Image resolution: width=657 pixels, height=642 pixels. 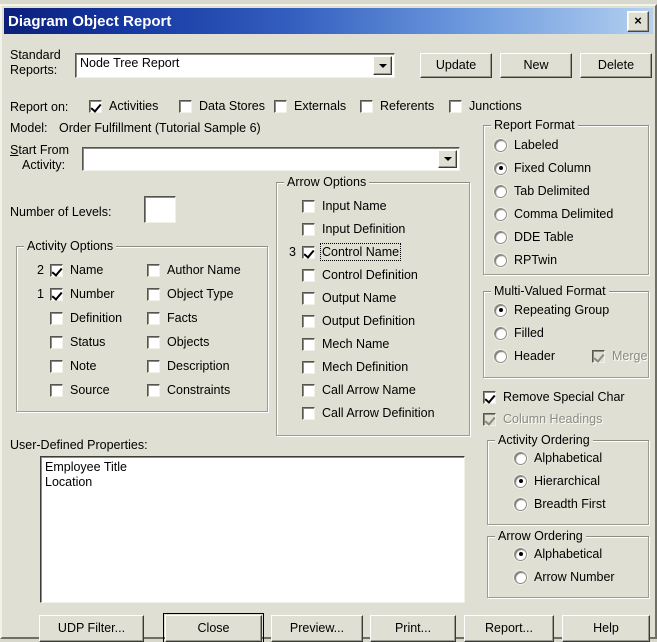 What do you see at coordinates (172, 318) in the screenshot?
I see `activity-option-facts: Facts` at bounding box center [172, 318].